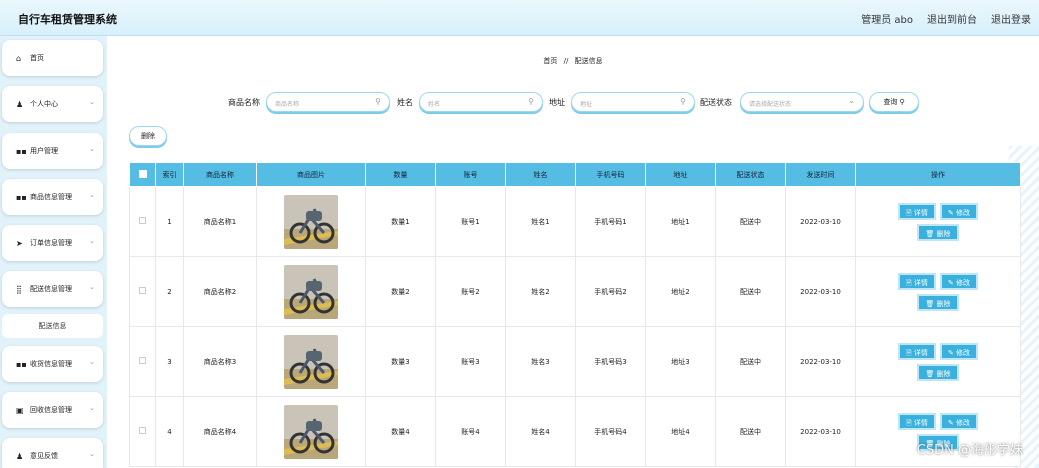  I want to click on grid-icon: ▪▪, so click(21, 197).